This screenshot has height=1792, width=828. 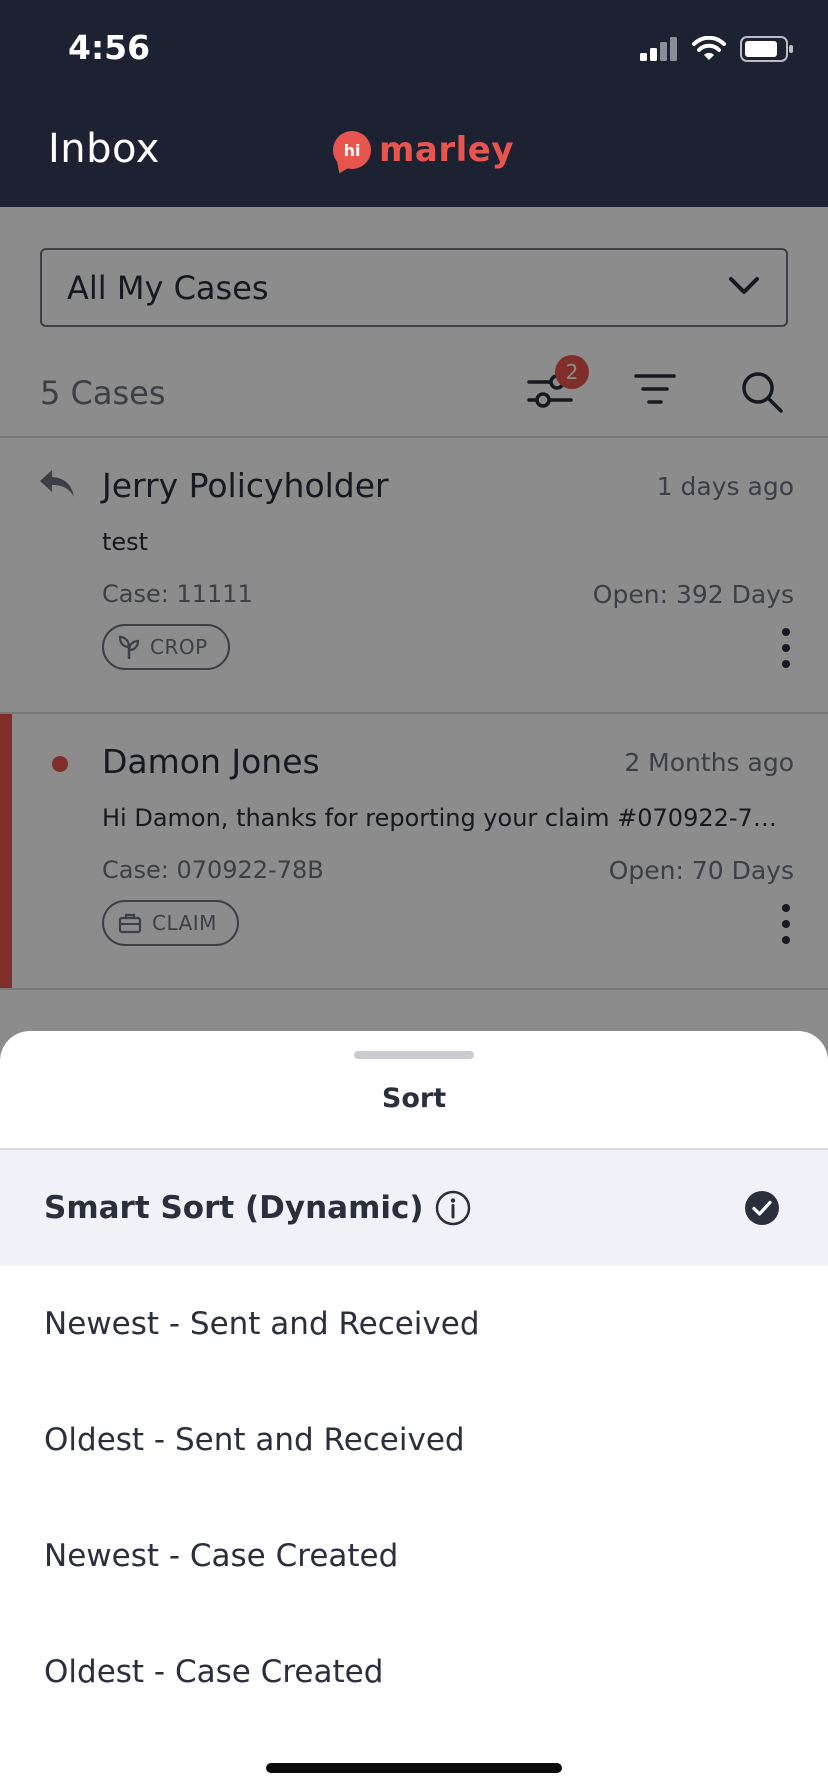 I want to click on status-time: 4:56, so click(x=109, y=47).